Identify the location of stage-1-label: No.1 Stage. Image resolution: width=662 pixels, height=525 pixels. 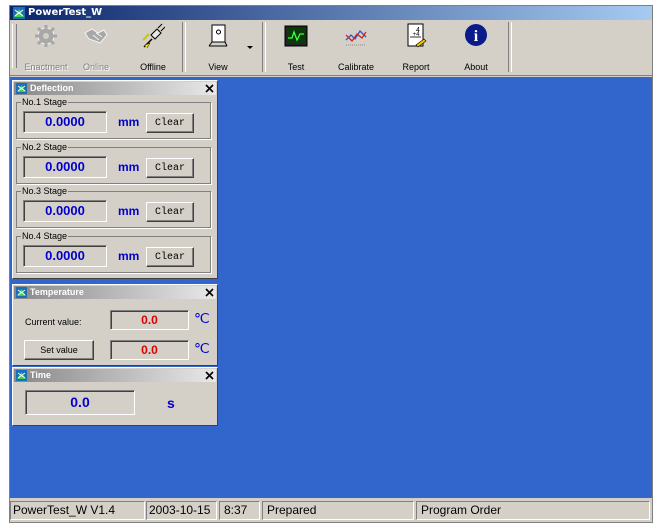
(45, 102).